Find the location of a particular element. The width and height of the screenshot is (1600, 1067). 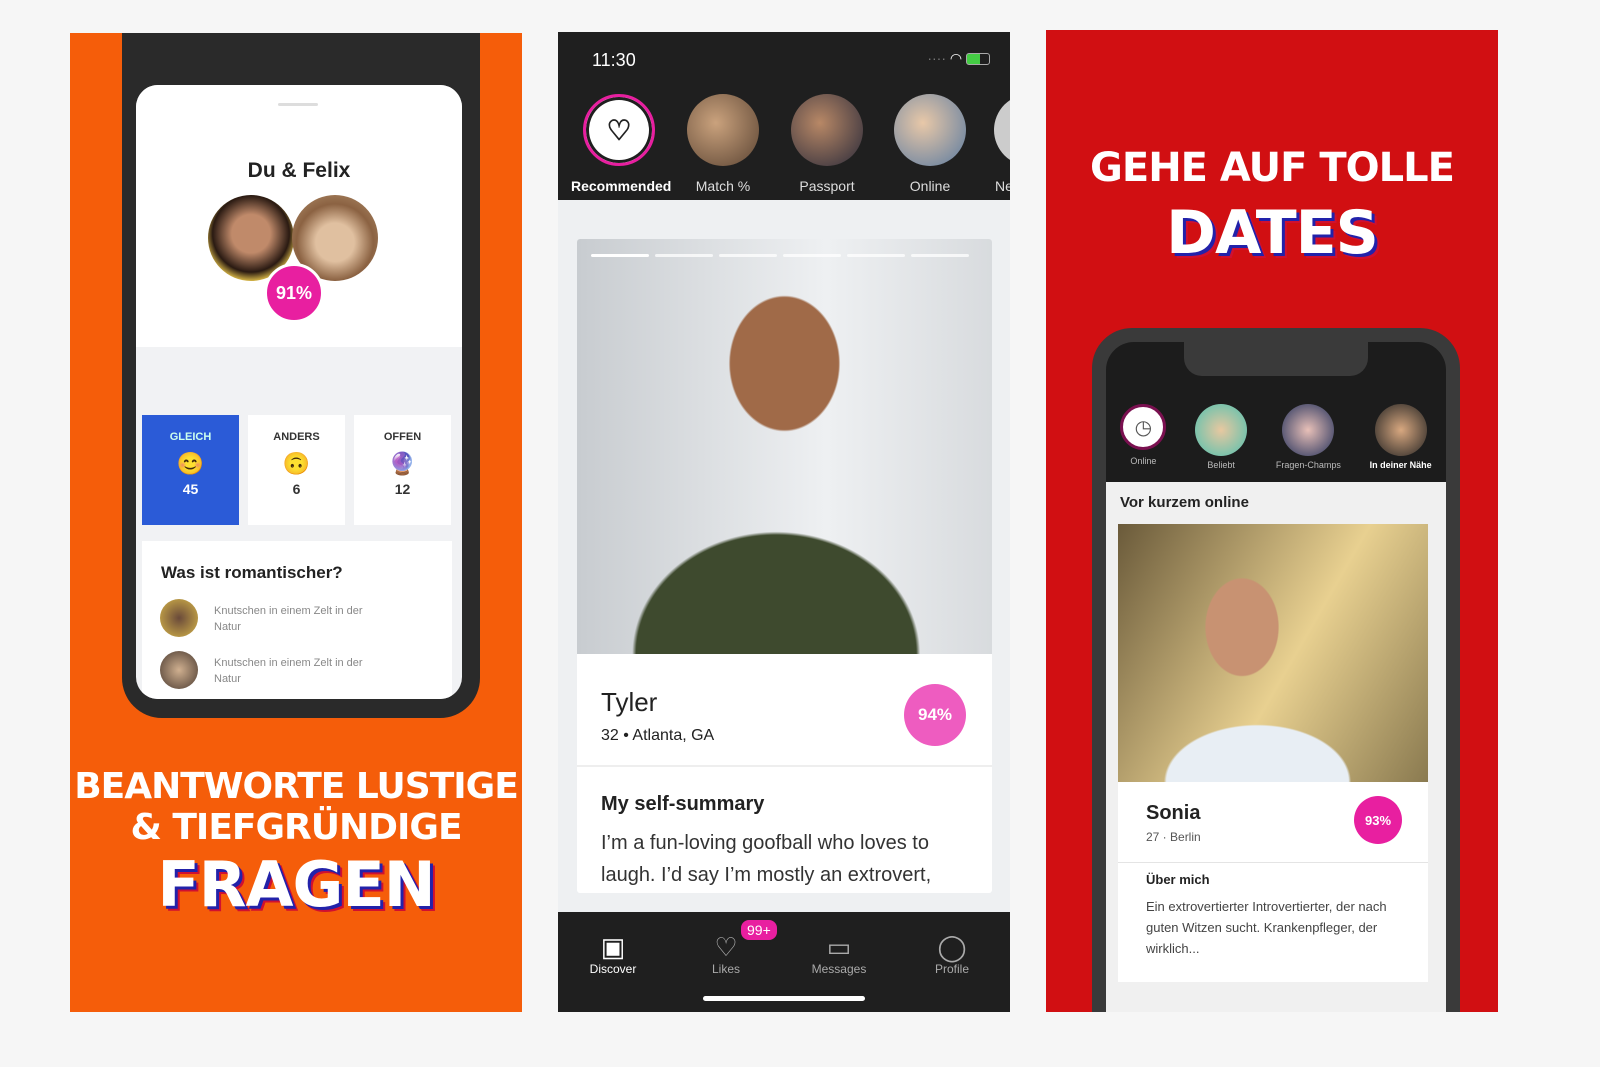

match-title: Du & Felix is located at coordinates (299, 170).